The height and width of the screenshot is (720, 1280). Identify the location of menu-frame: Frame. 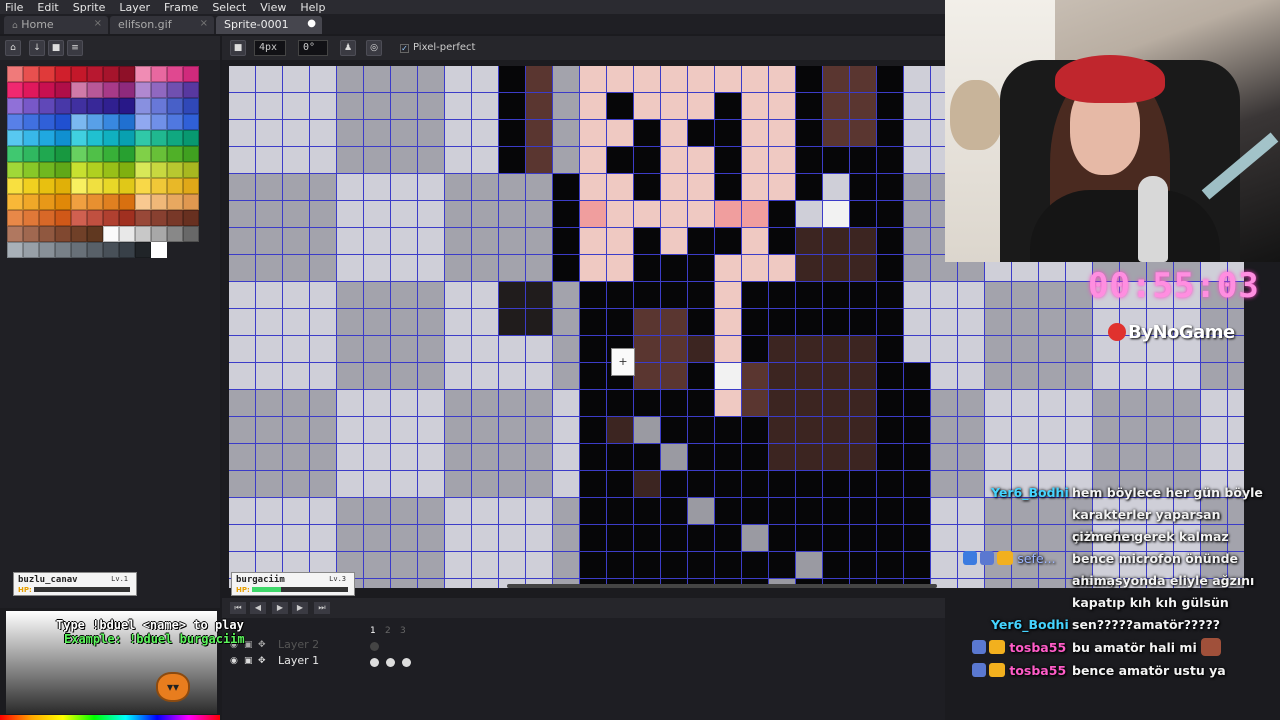
(181, 7).